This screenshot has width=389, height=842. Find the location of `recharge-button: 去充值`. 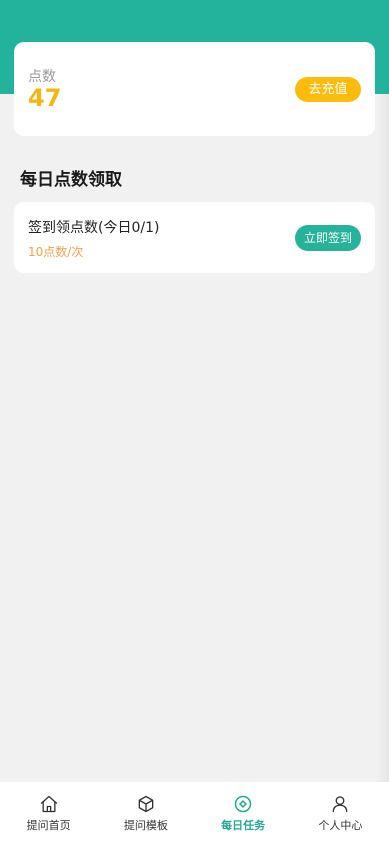

recharge-button: 去充值 is located at coordinates (328, 89).